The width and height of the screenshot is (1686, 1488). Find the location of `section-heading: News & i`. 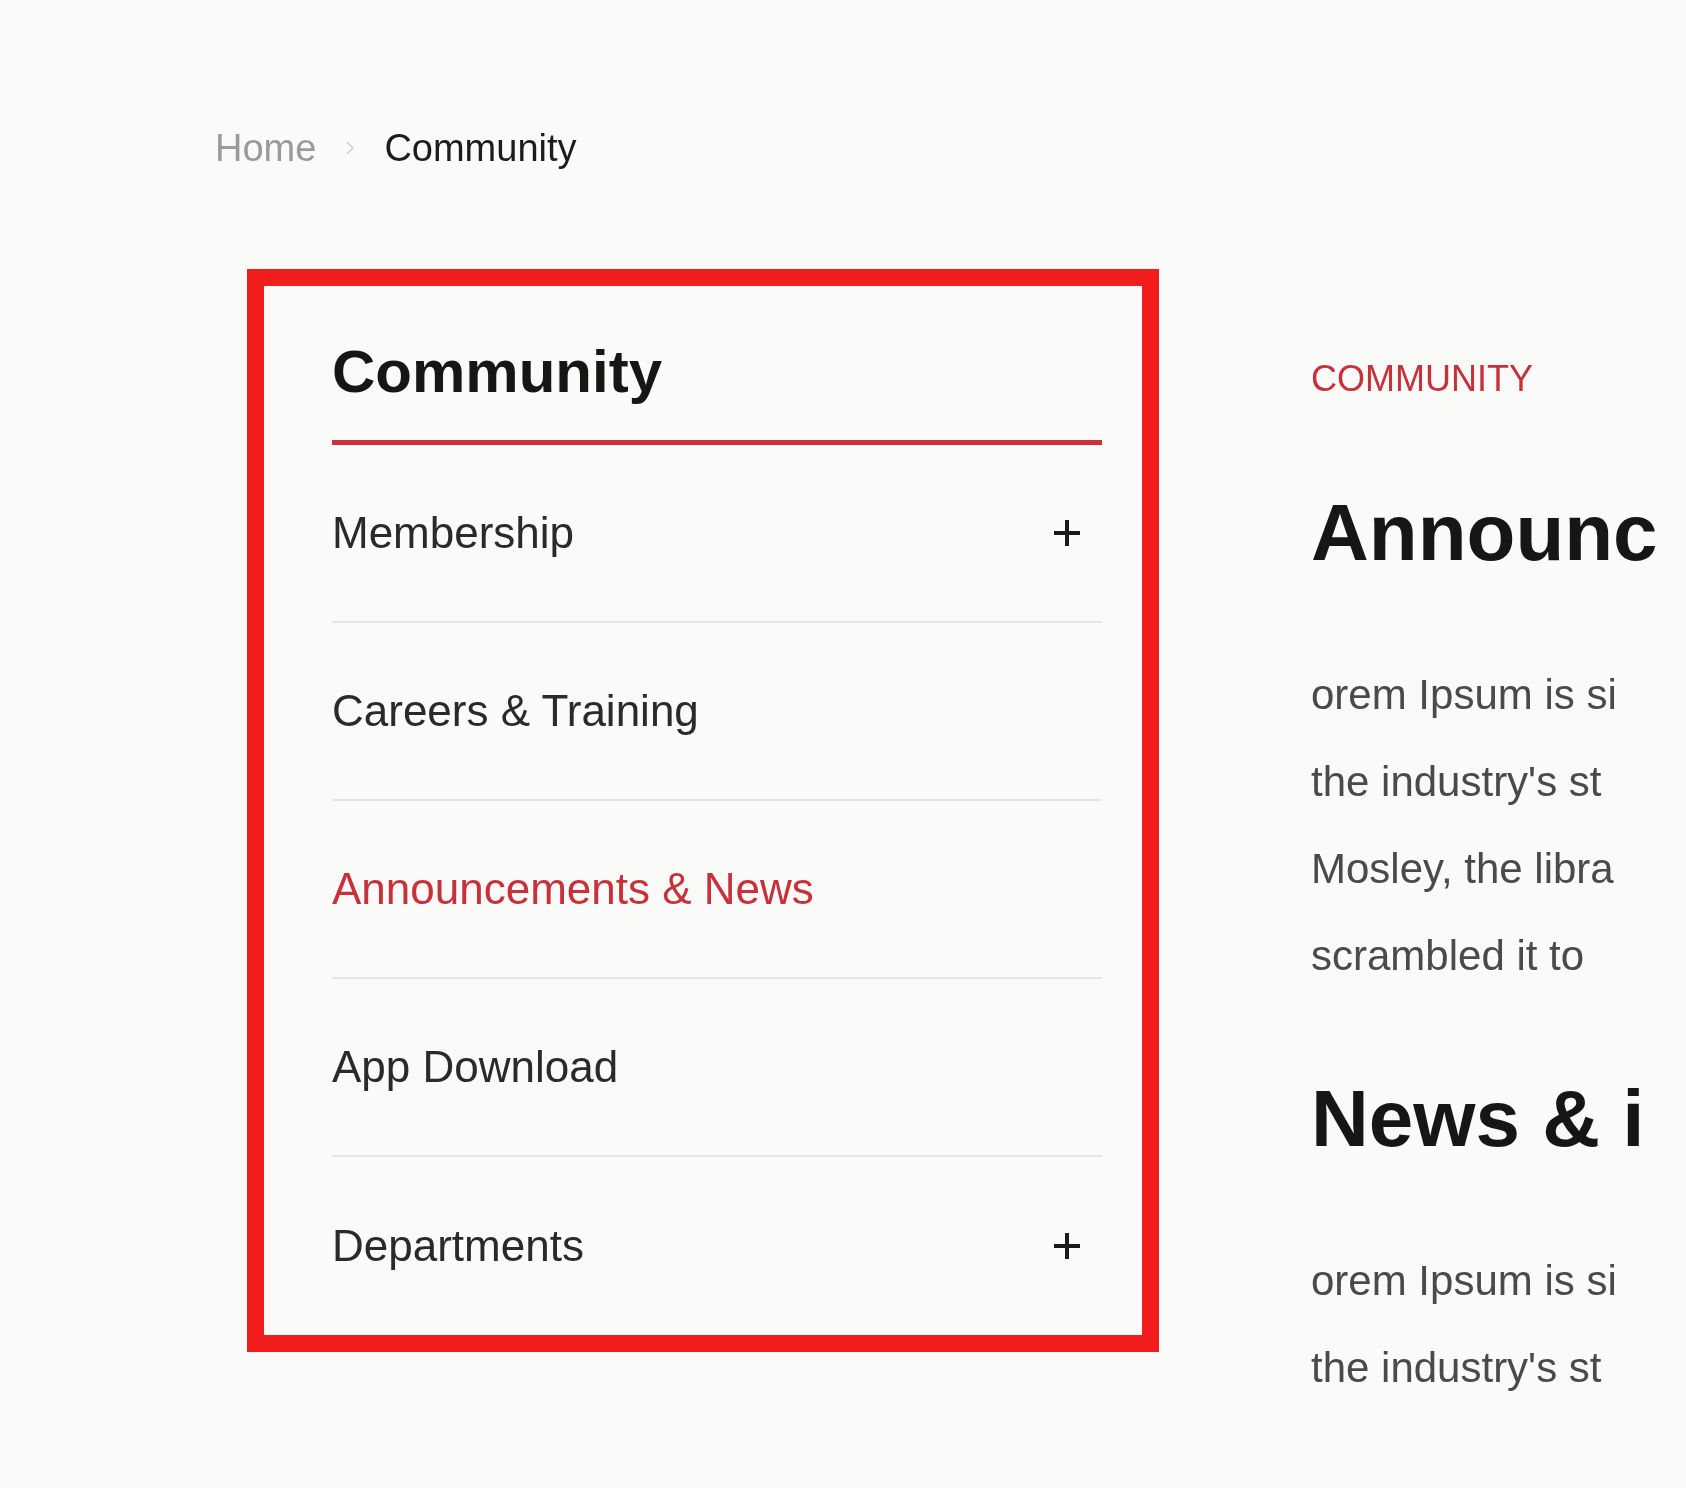

section-heading: News & i is located at coordinates (1478, 1119).